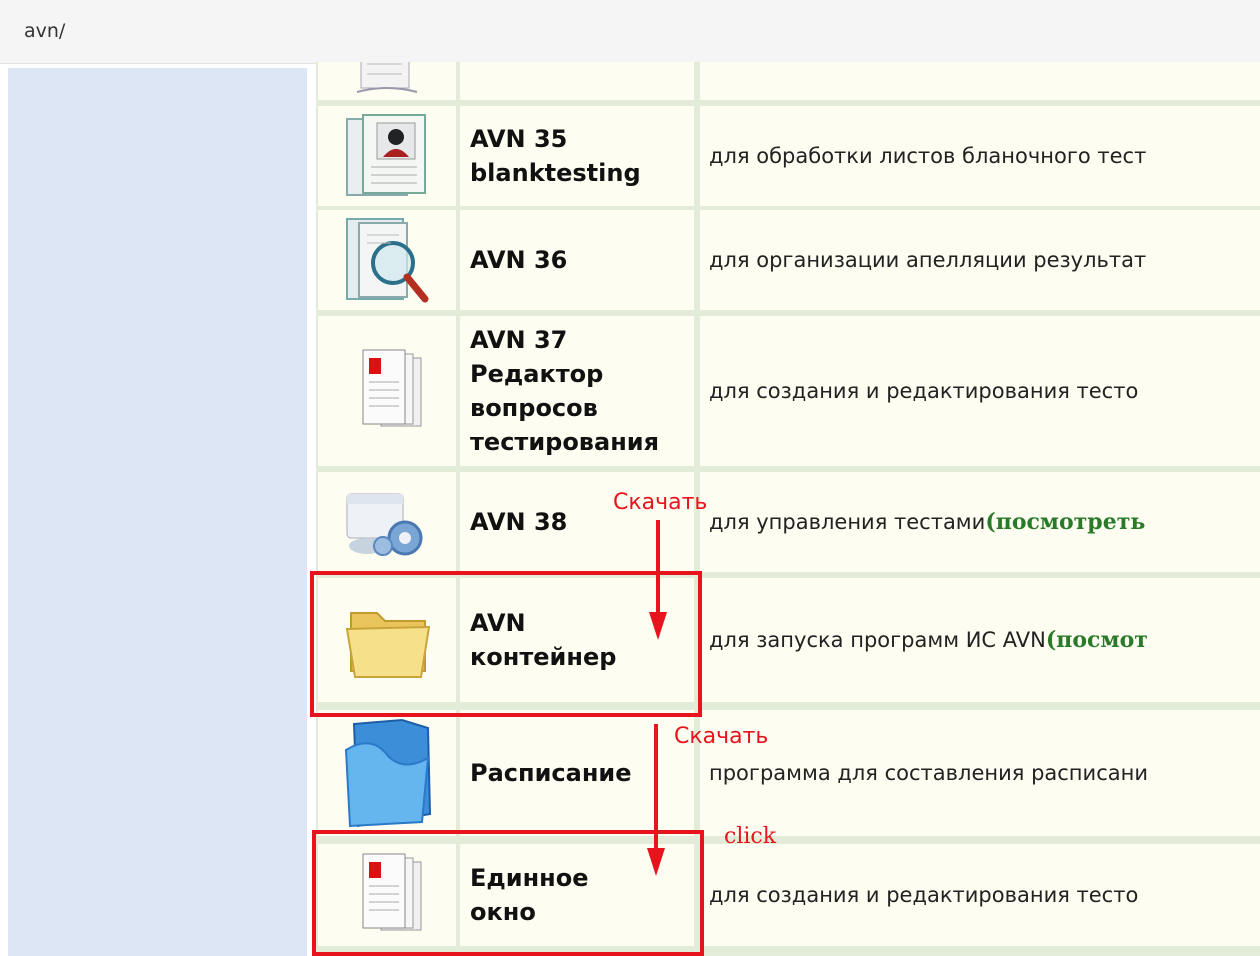 The height and width of the screenshot is (956, 1260). Describe the element at coordinates (657, 698) in the screenshot. I see `annotation-arrows` at that location.